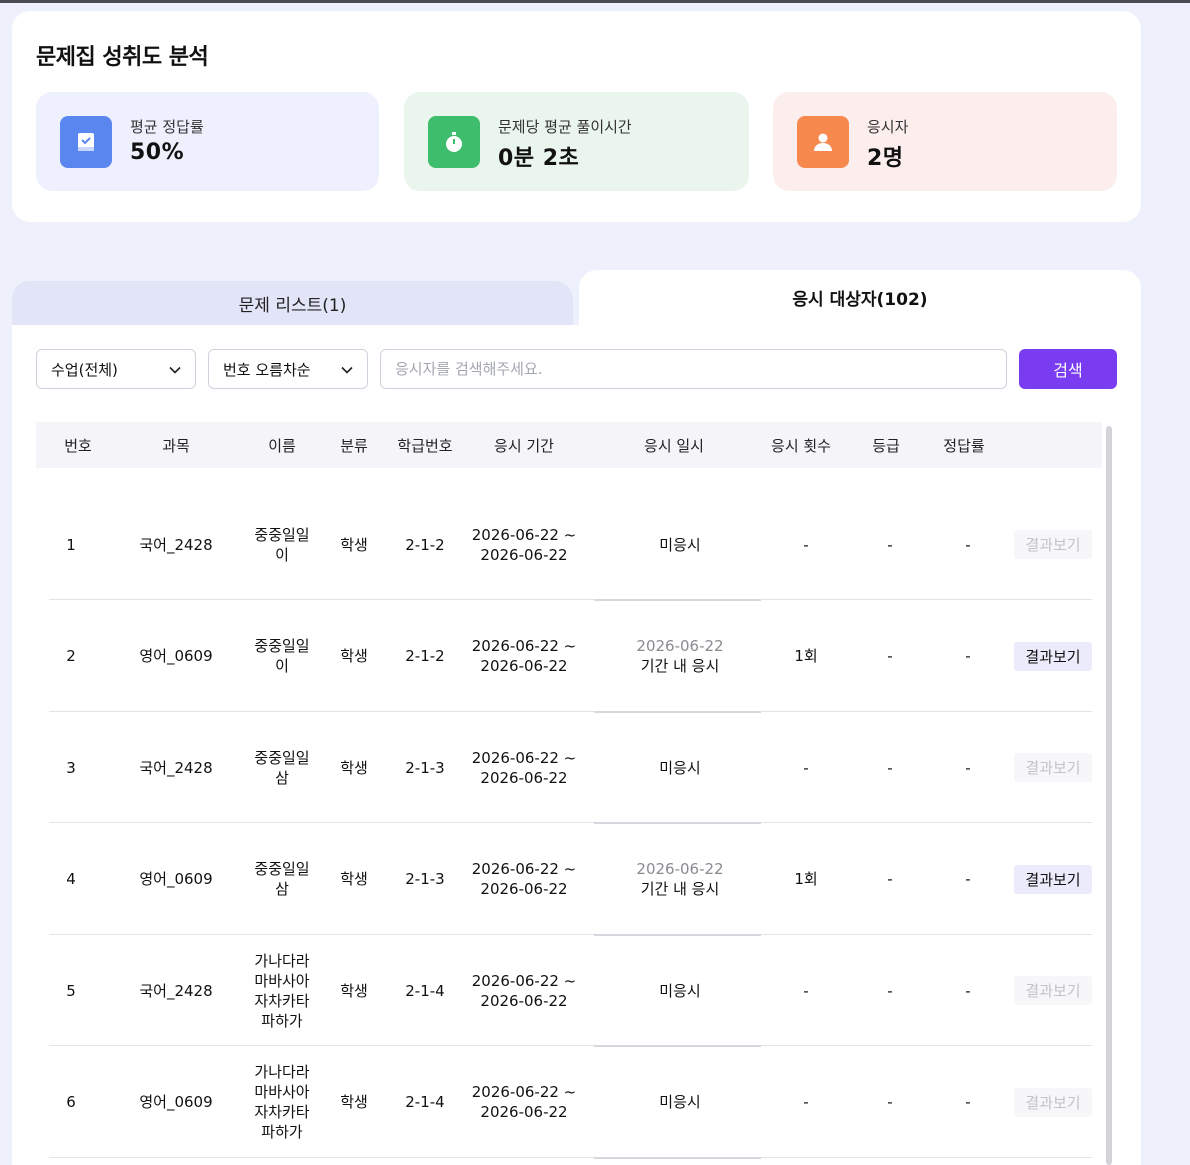 The image size is (1190, 1165). I want to click on person-icon, so click(823, 142).